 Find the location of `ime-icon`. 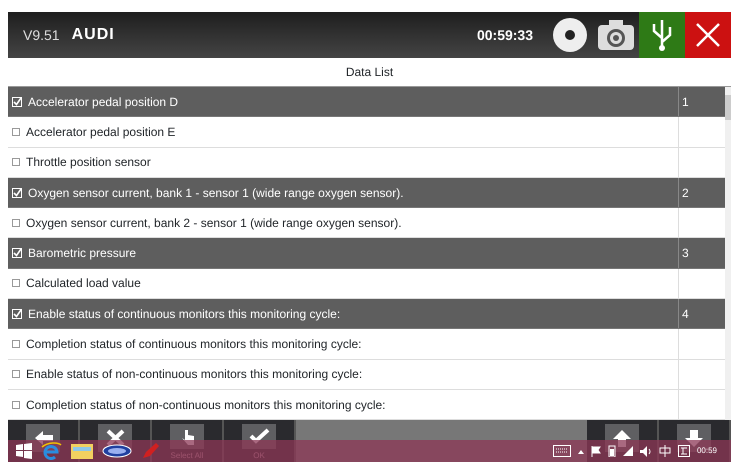

ime-icon is located at coordinates (664, 451).